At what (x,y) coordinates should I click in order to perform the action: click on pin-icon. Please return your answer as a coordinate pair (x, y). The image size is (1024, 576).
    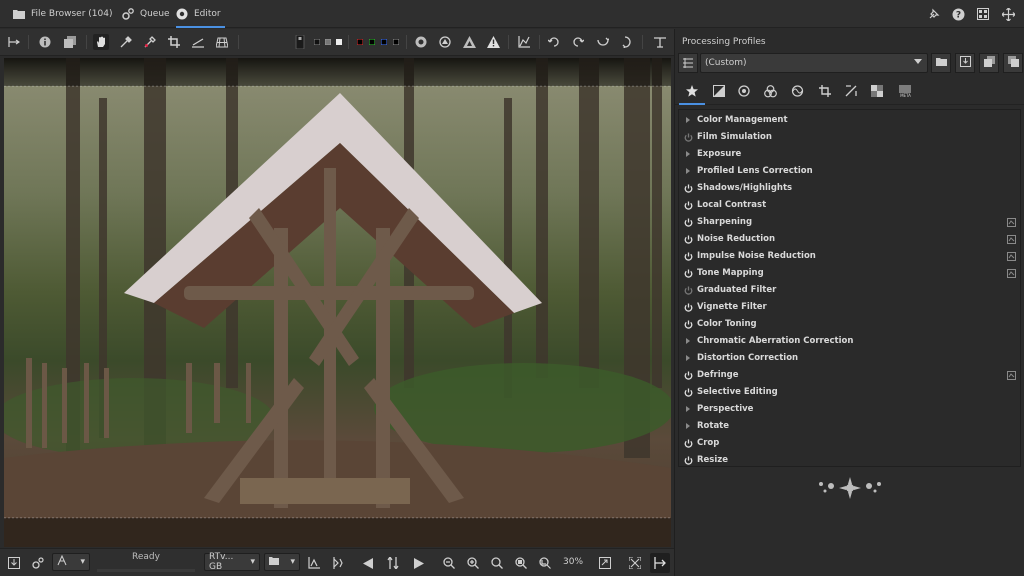
    Looking at the image, I should click on (934, 14).